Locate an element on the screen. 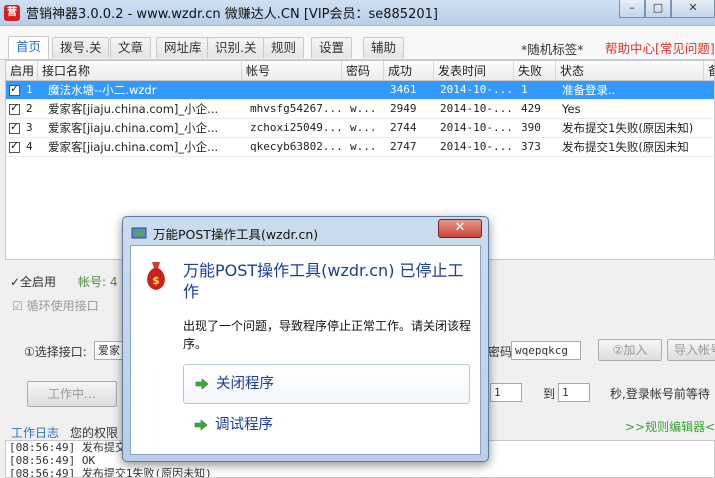 The height and width of the screenshot is (478, 715). row-status: 准备登录.. is located at coordinates (589, 90).